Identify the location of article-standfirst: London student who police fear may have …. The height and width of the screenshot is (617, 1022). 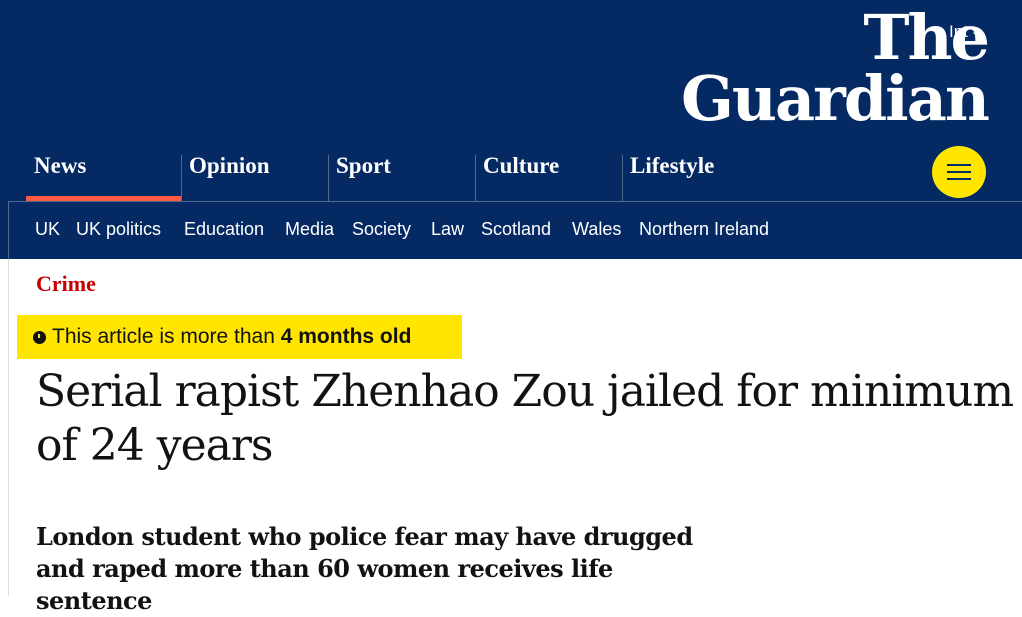
(364, 568).